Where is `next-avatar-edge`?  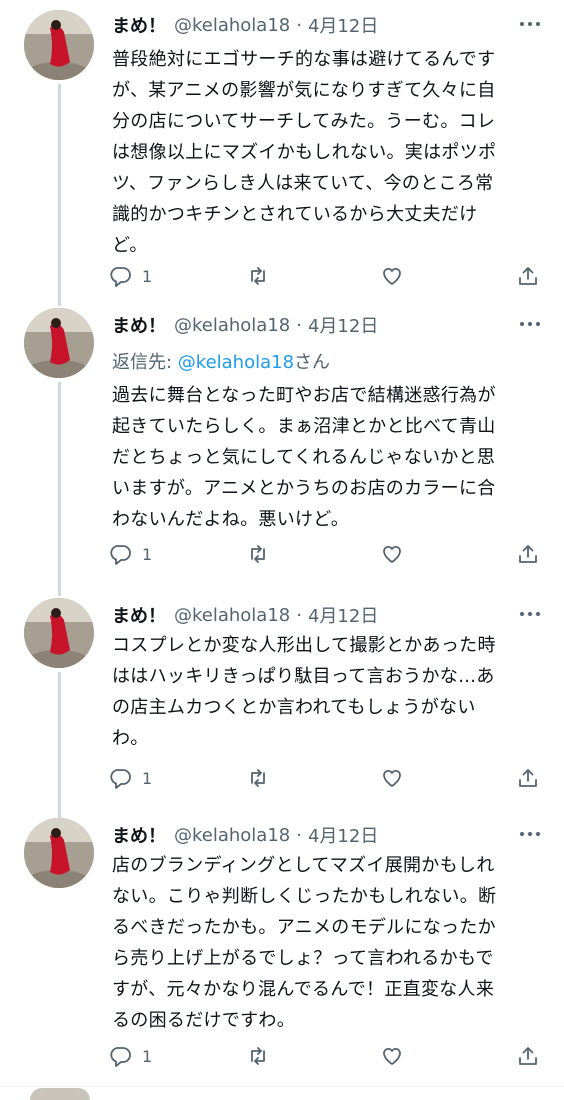
next-avatar-edge is located at coordinates (60, 1094).